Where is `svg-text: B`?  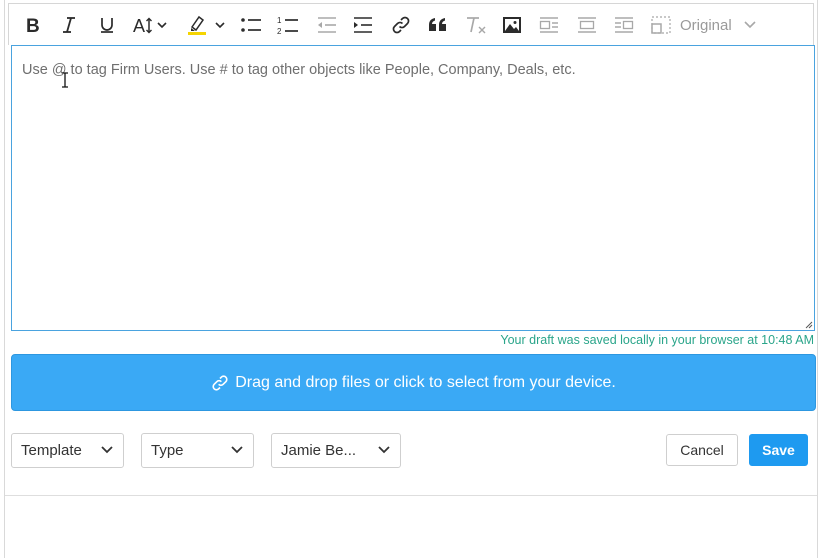 svg-text: B is located at coordinates (33, 25).